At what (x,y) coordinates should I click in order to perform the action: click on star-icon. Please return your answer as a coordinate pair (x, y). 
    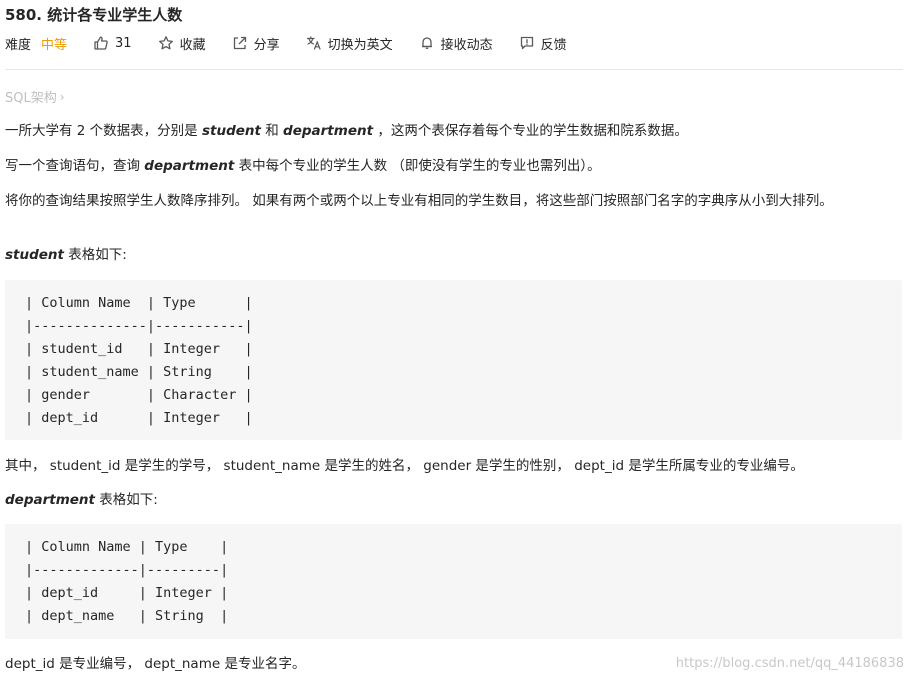
    Looking at the image, I should click on (166, 43).